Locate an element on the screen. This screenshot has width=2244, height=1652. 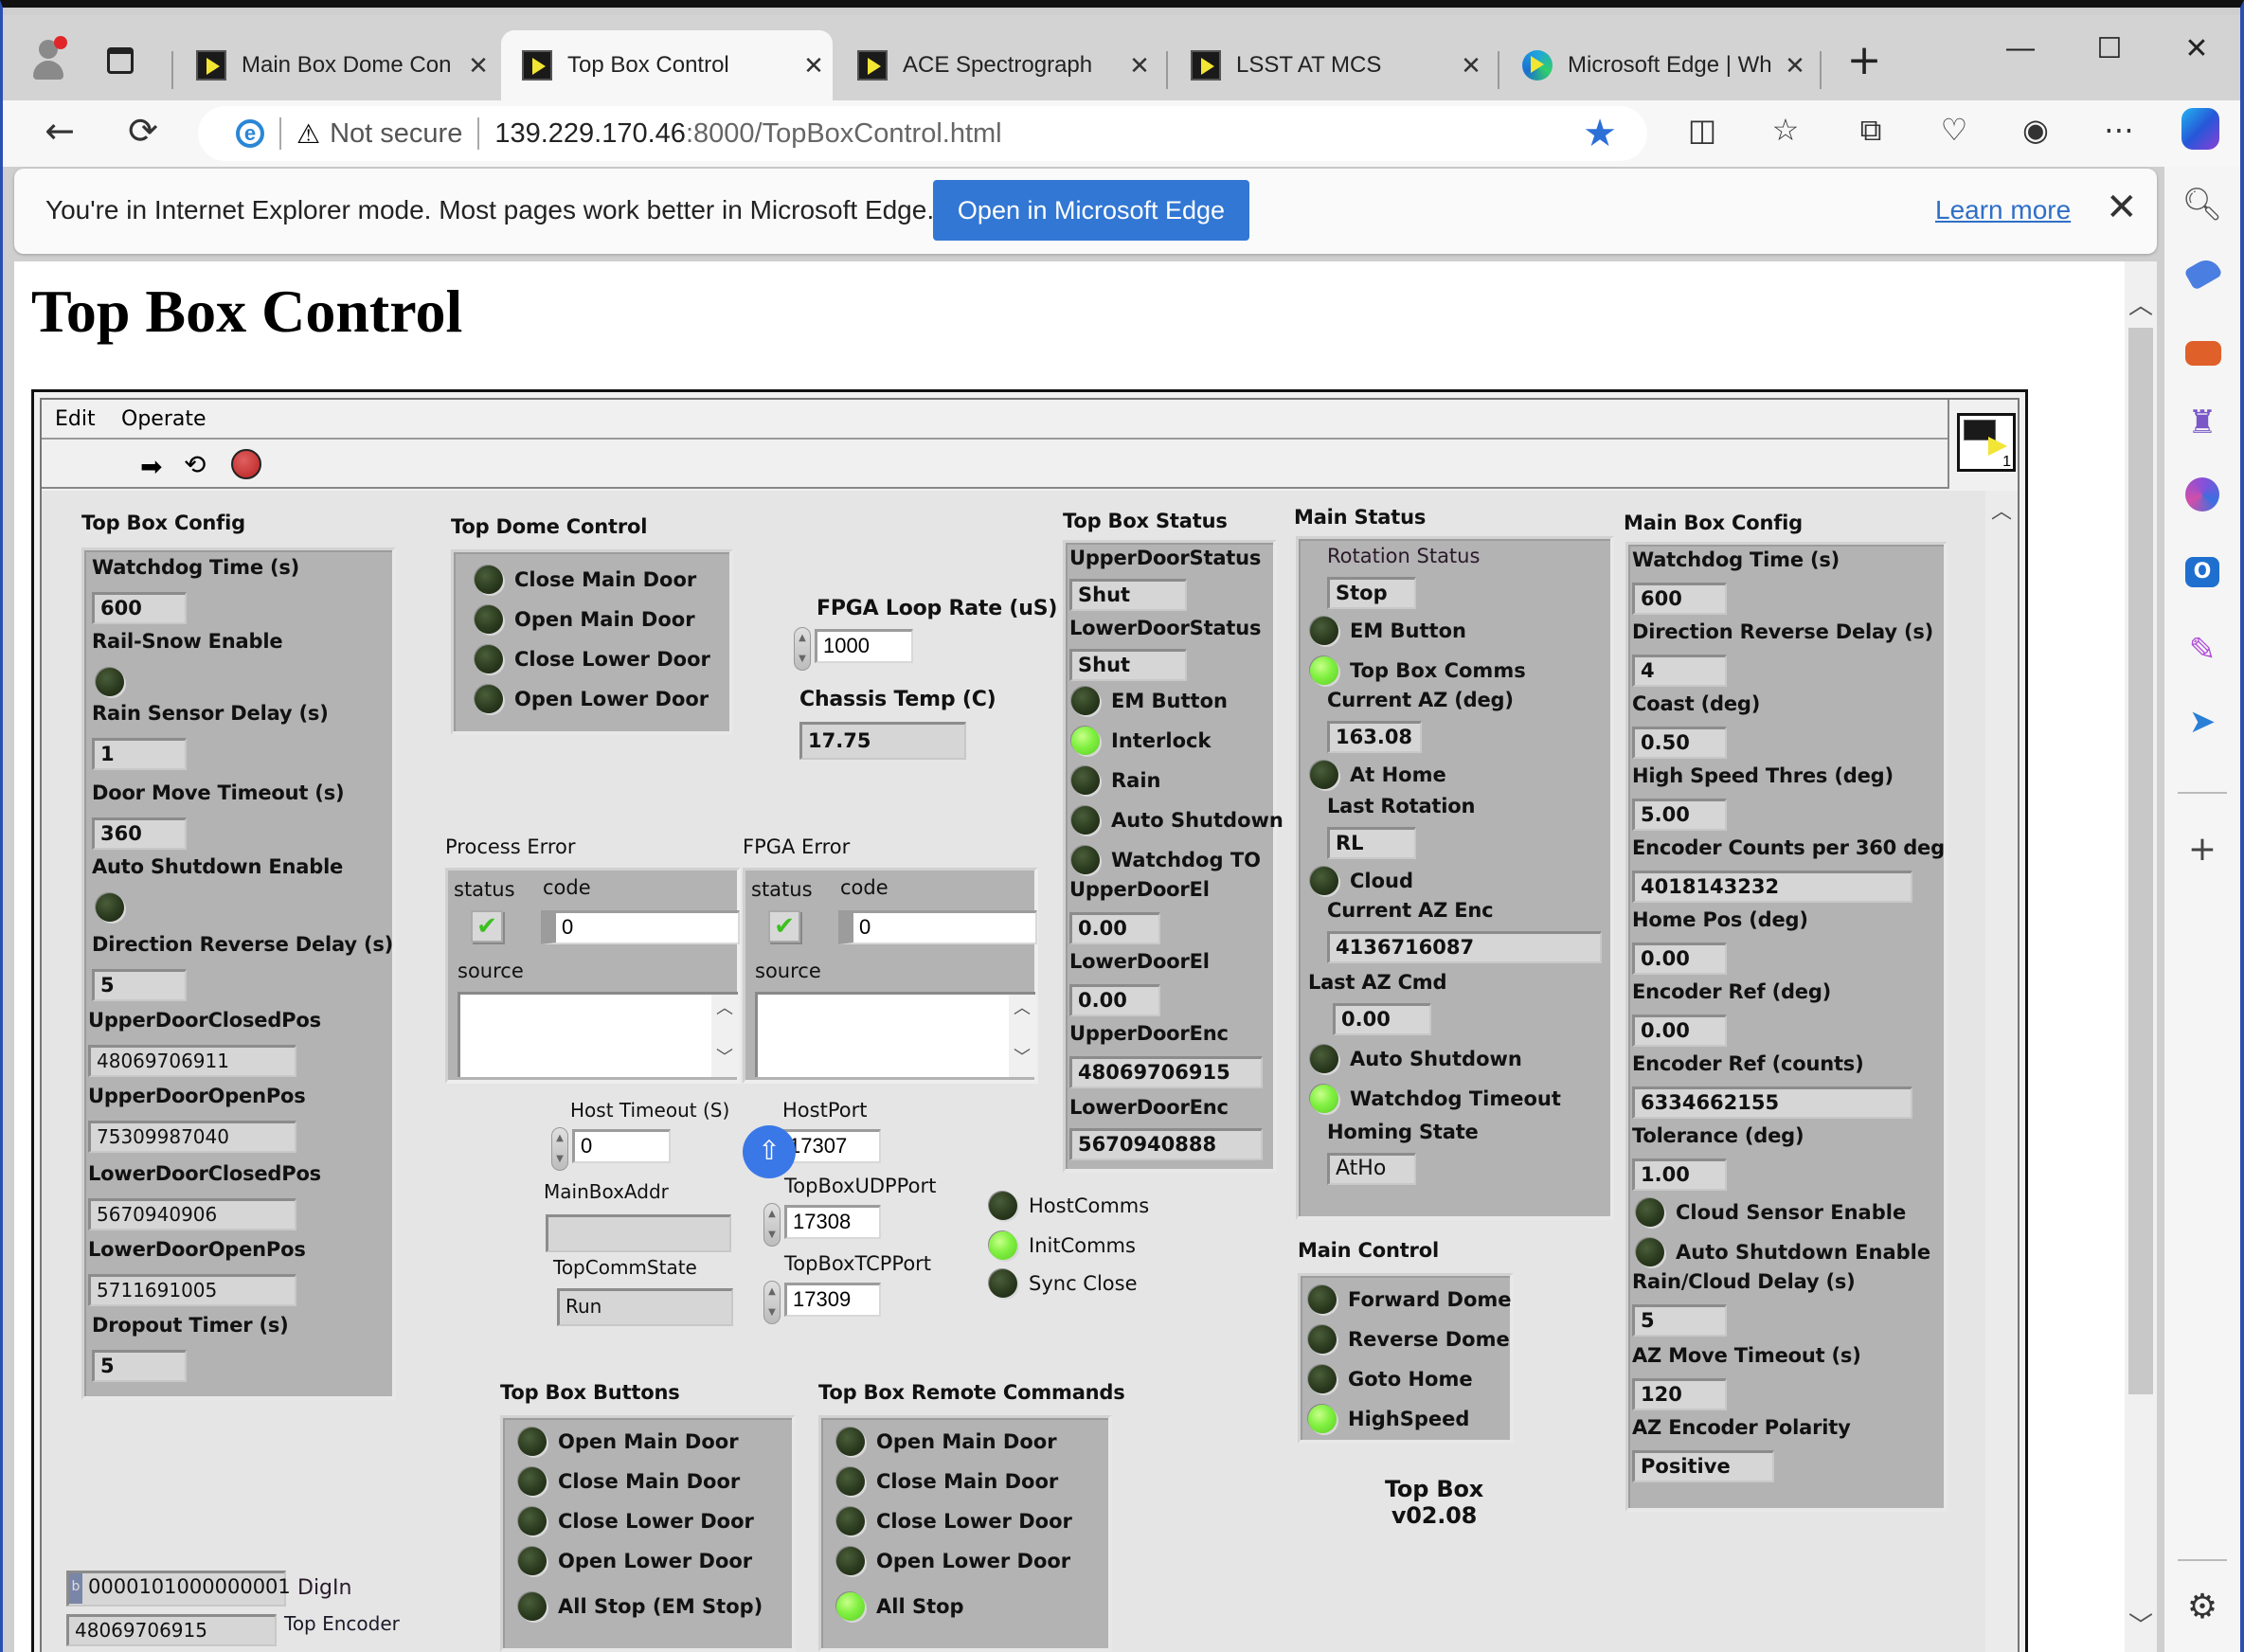
minimize-button: — is located at coordinates (2021, 48).